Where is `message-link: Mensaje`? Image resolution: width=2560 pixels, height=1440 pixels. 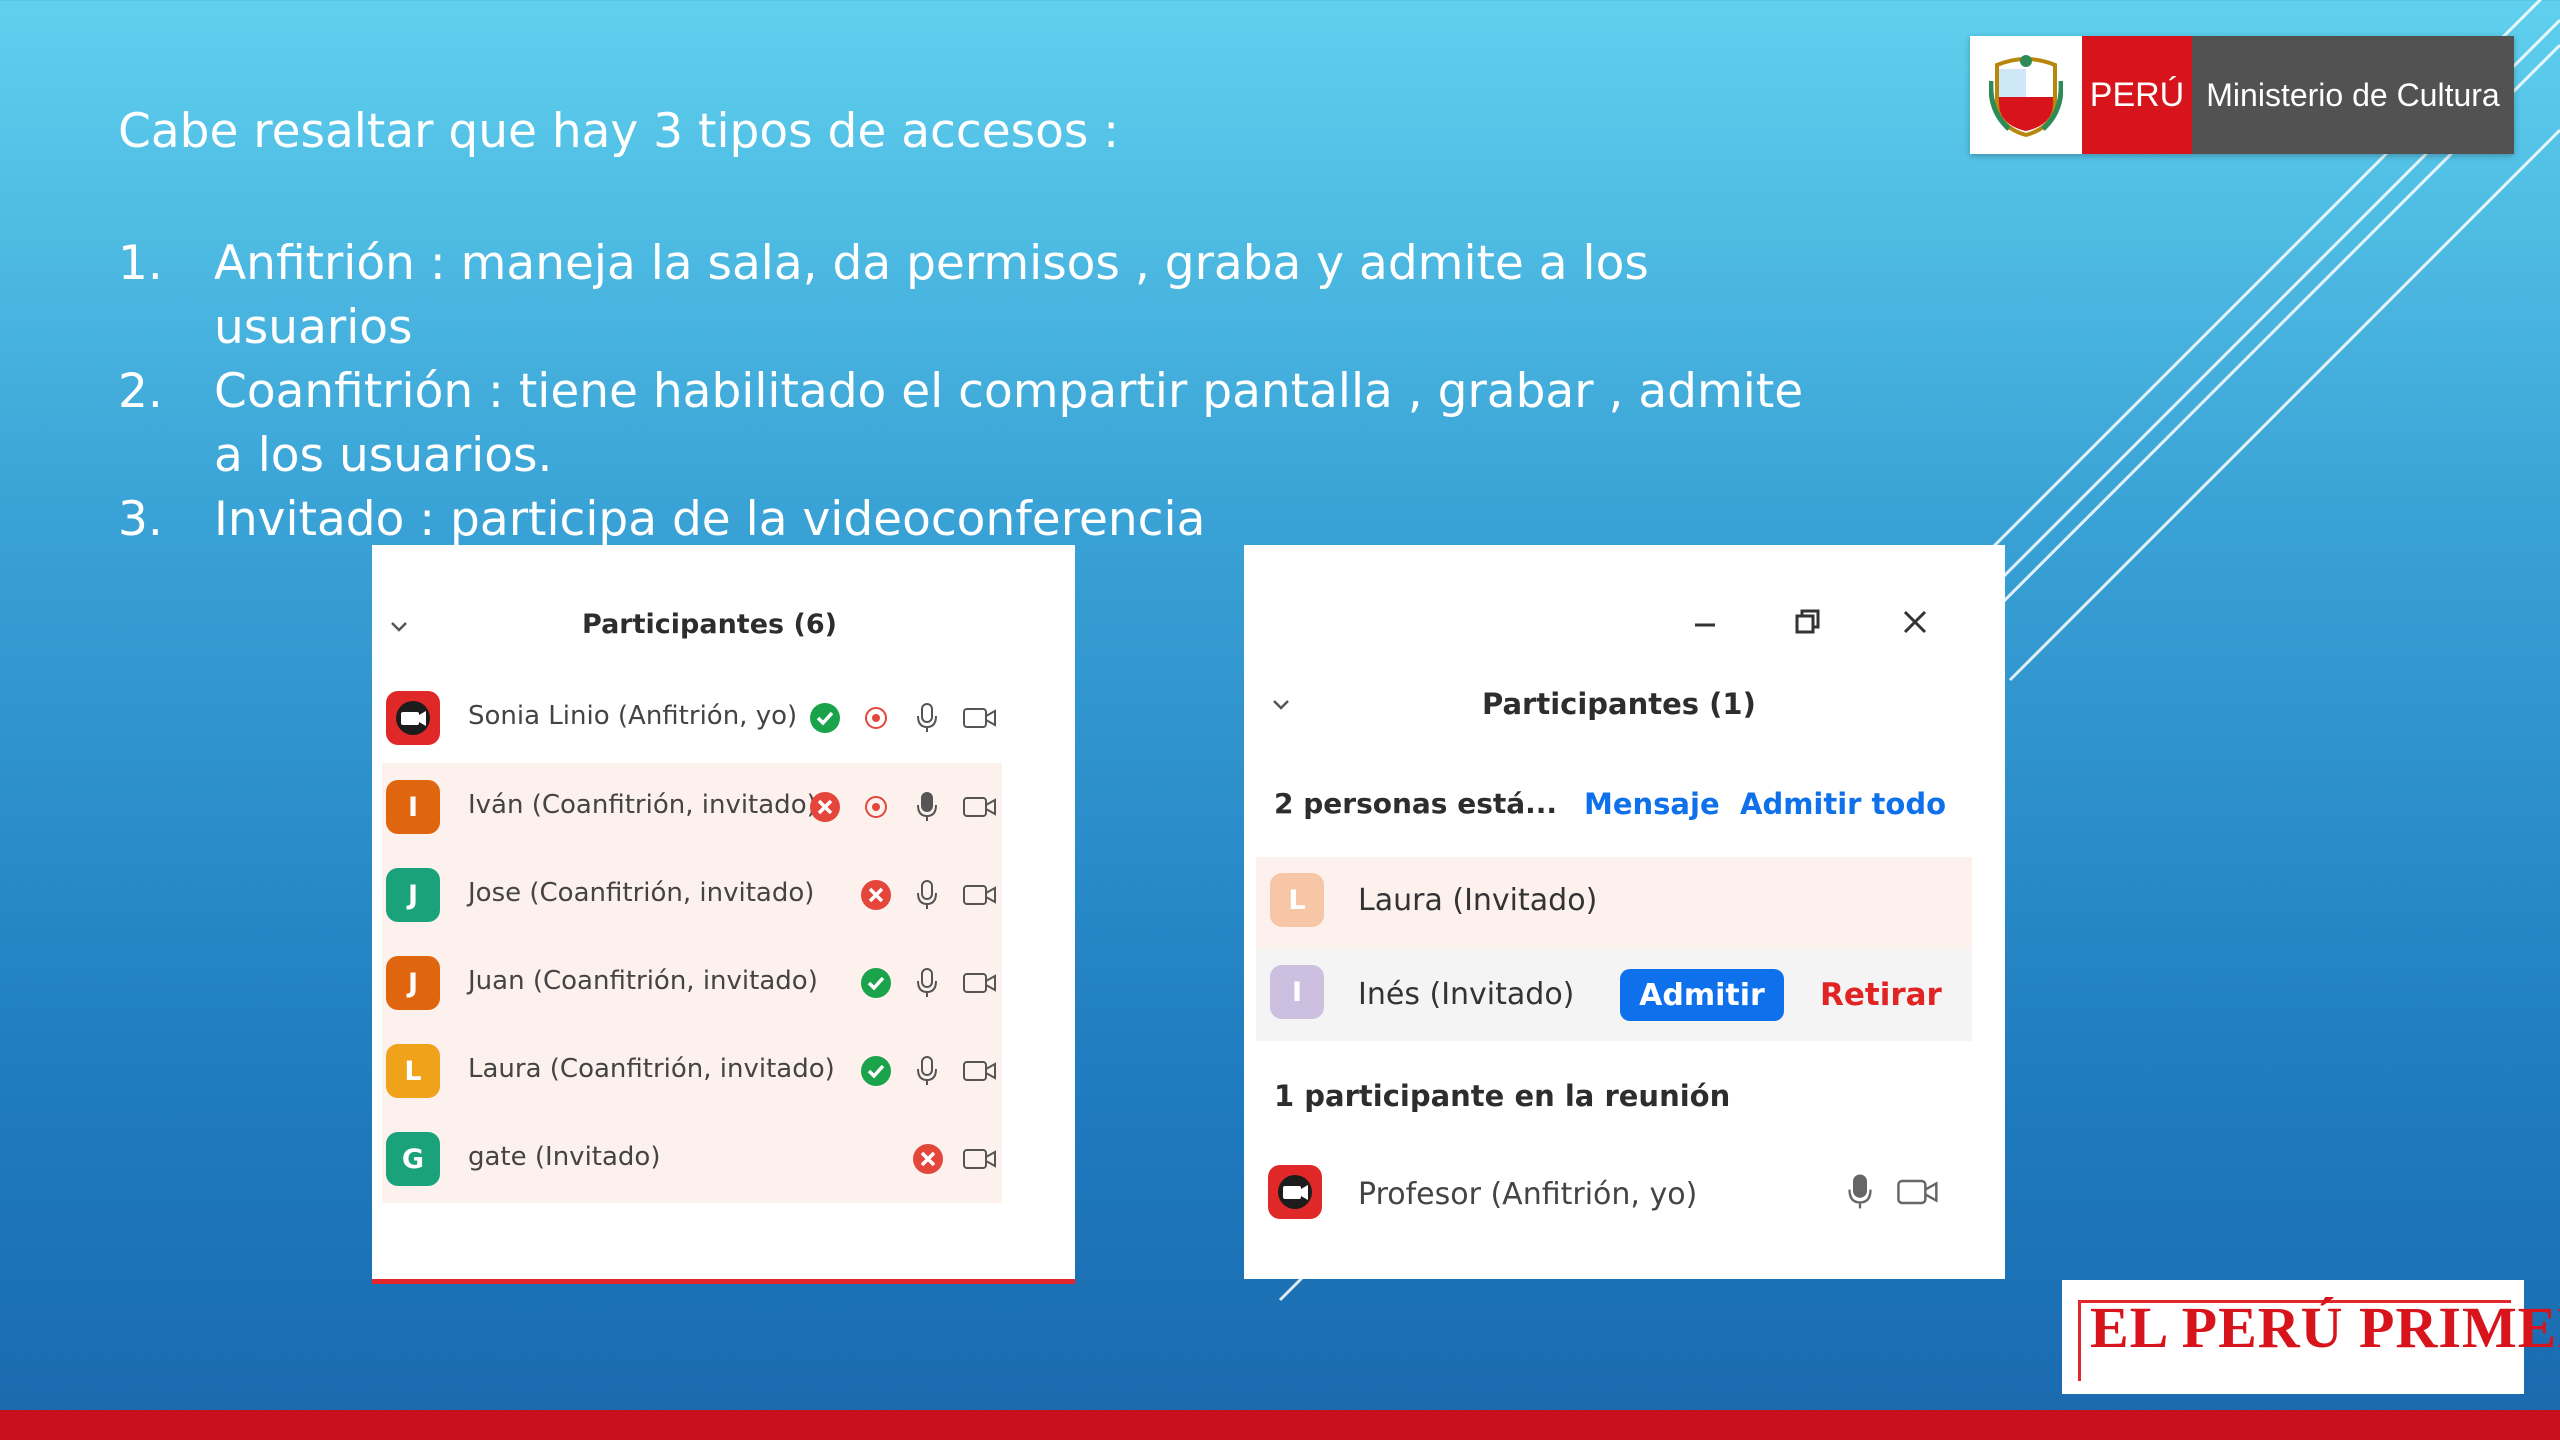 message-link: Mensaje is located at coordinates (1652, 804).